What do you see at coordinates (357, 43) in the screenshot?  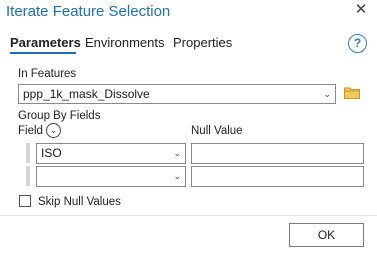 I see `help-icon: ?` at bounding box center [357, 43].